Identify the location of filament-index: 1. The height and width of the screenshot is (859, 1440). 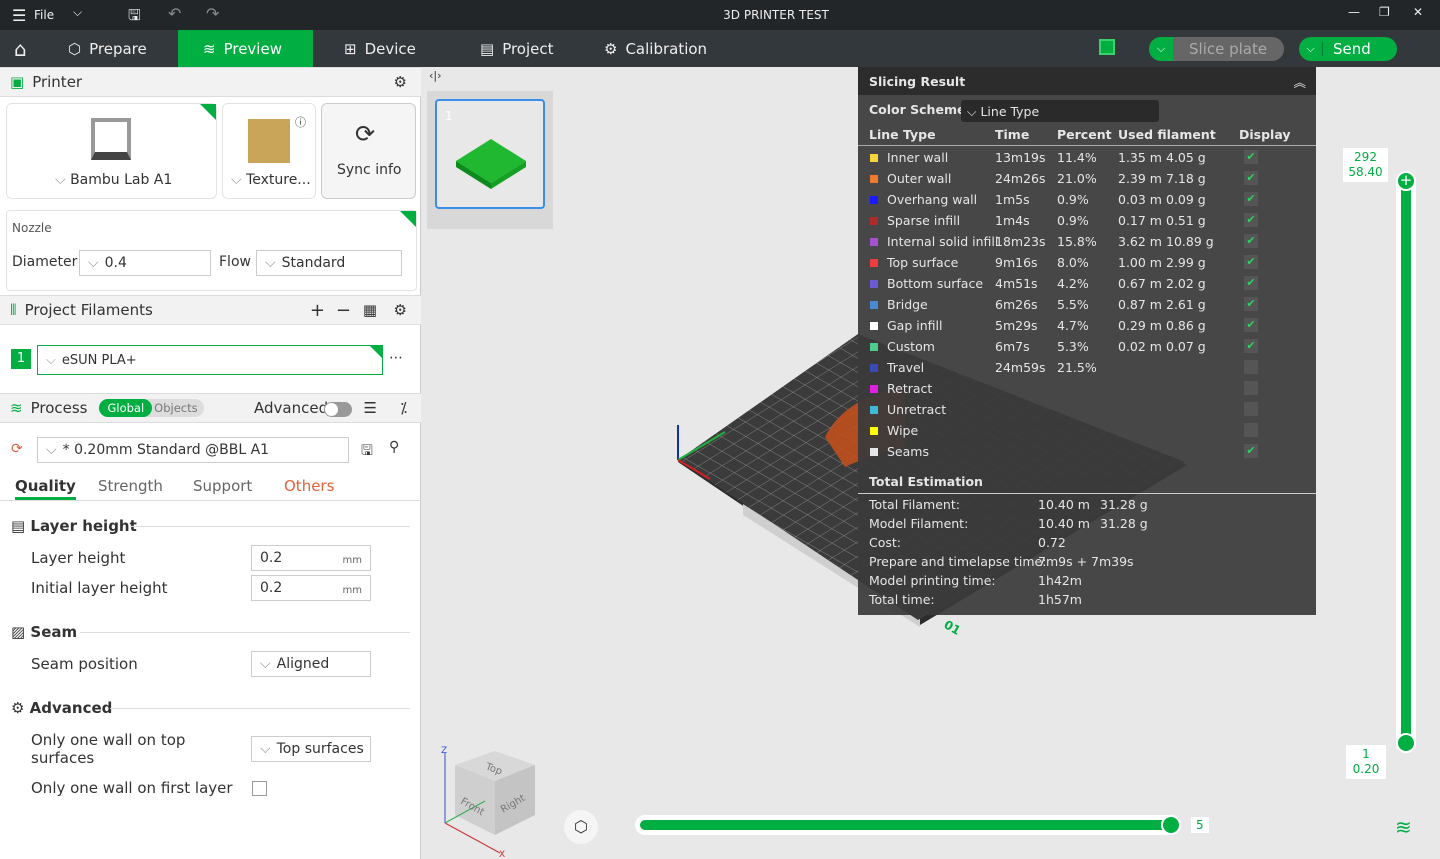
(21, 359).